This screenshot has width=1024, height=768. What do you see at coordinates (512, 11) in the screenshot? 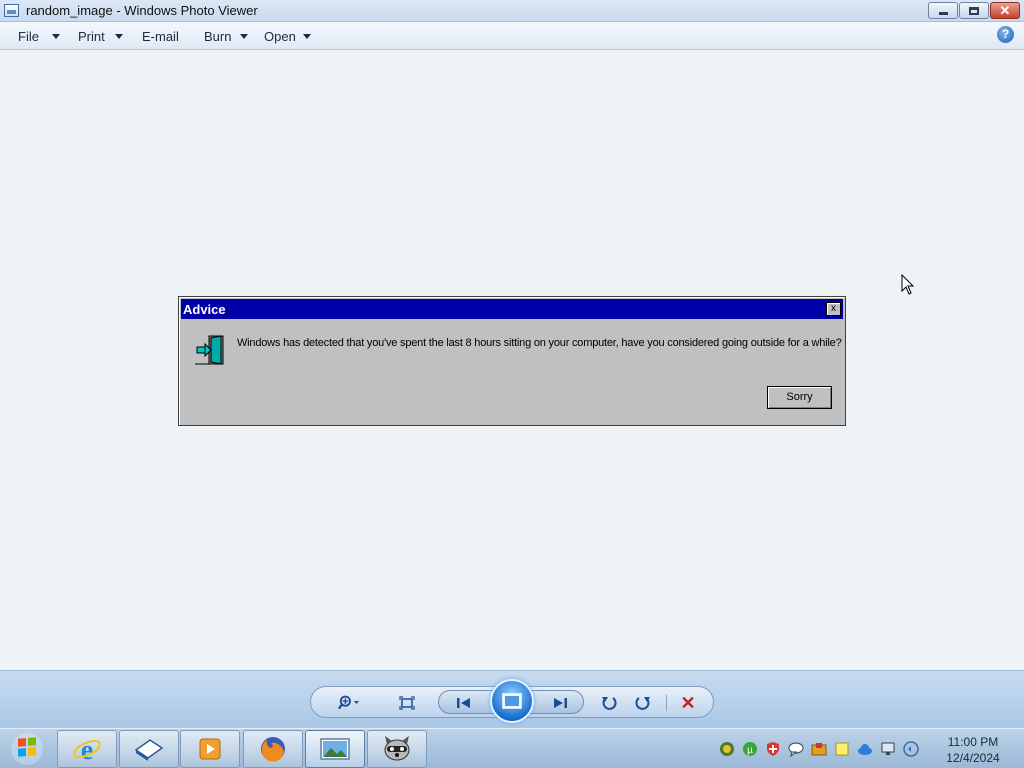
I see `title-bar: random_image - Windows Photo Viewer ✕` at bounding box center [512, 11].